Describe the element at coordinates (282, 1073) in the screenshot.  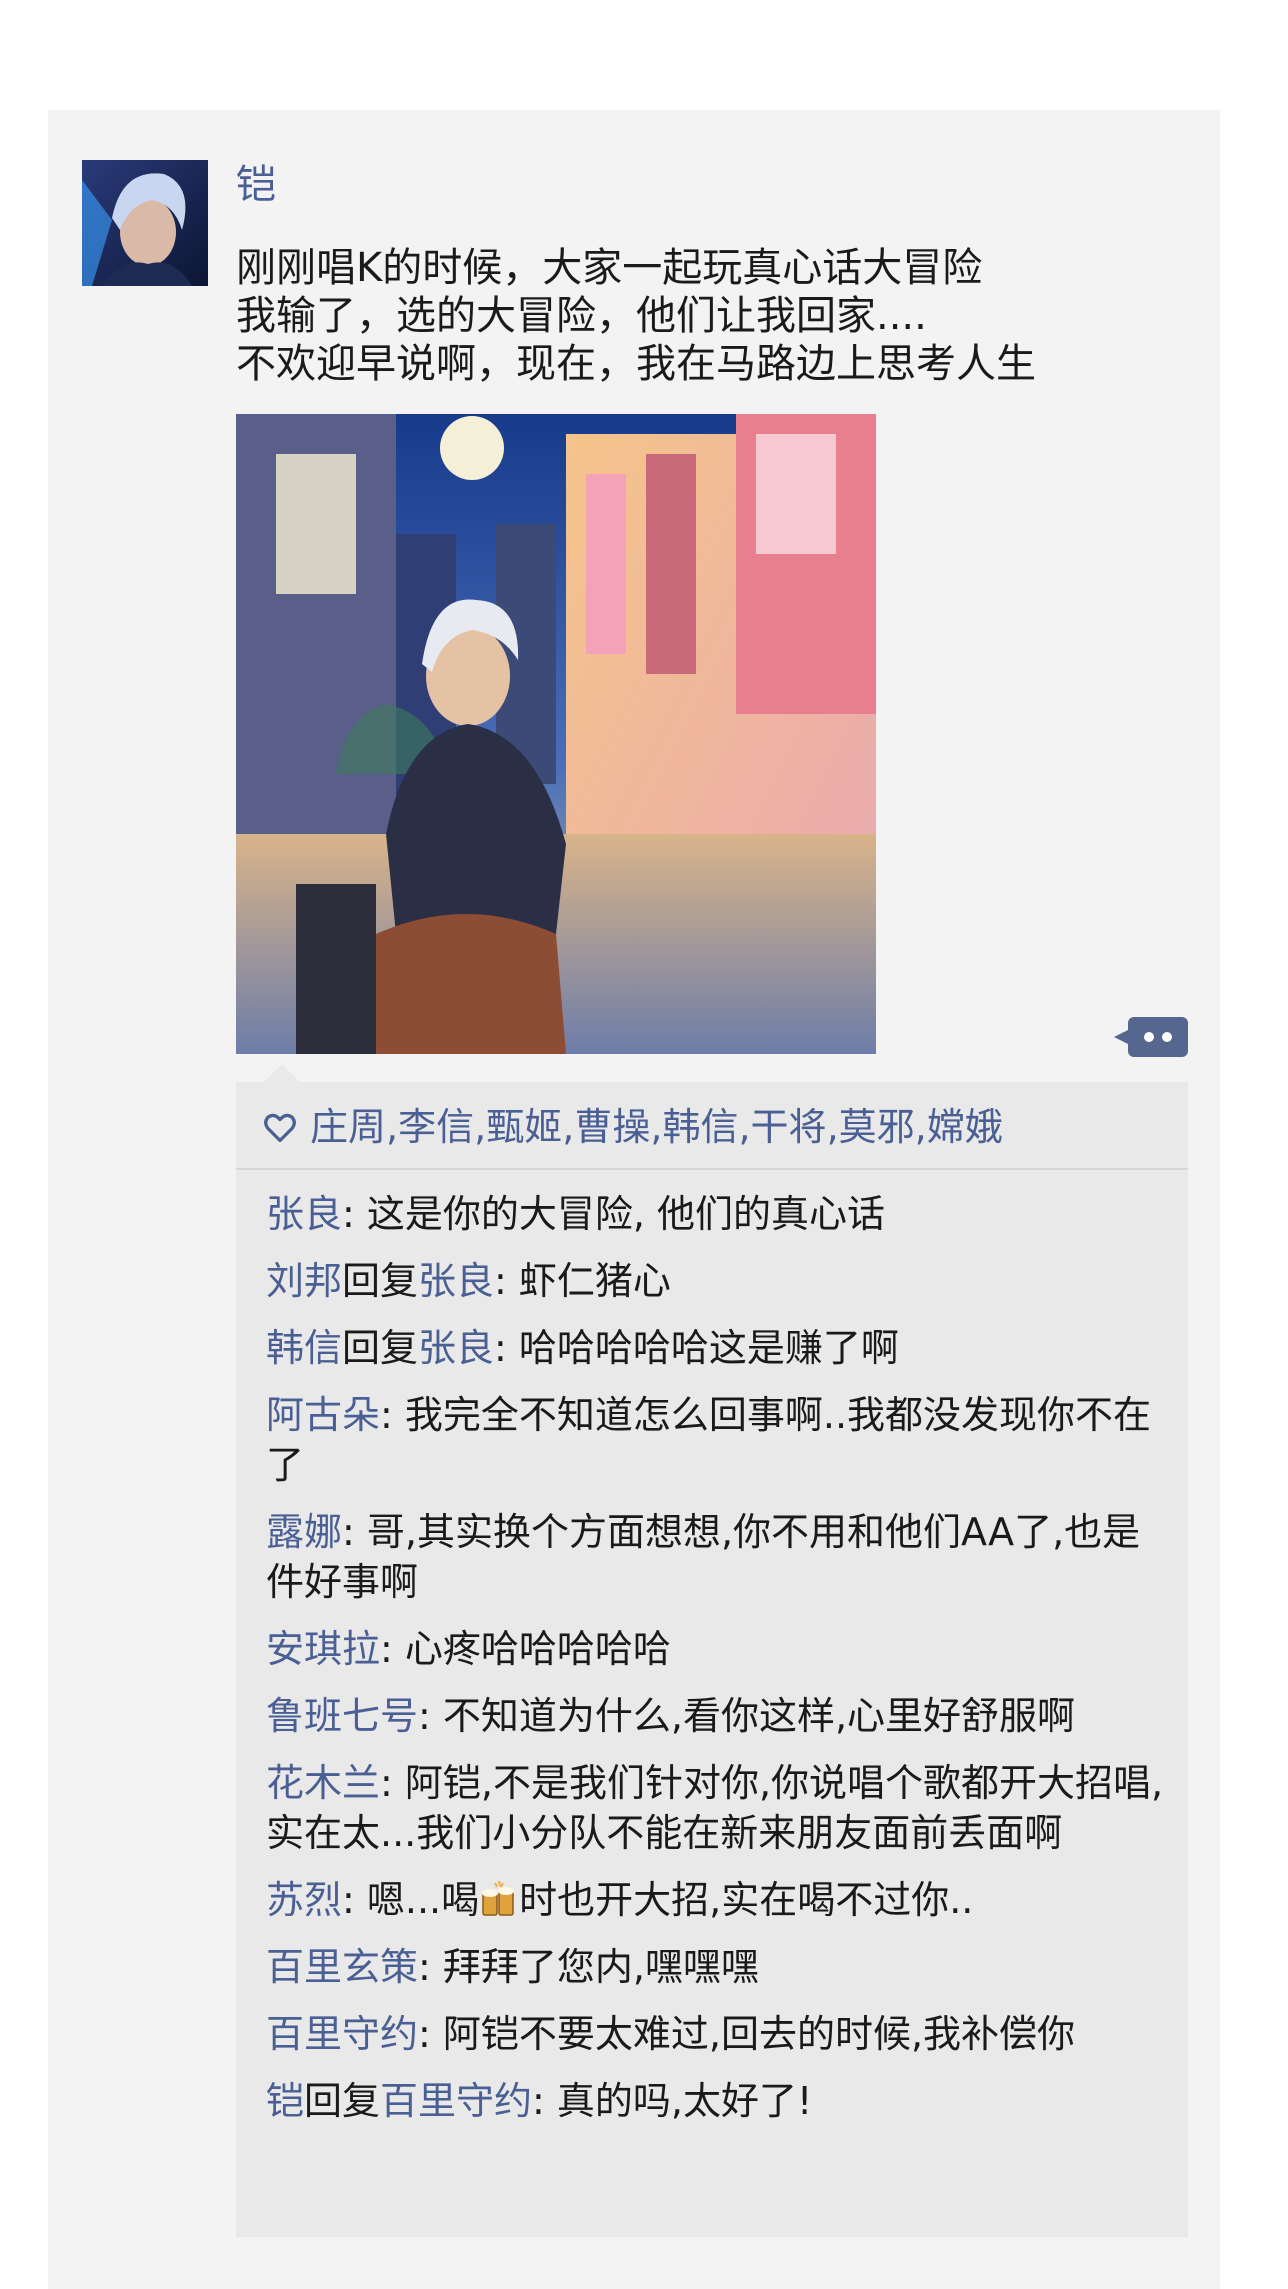
I see `panel-notch` at that location.